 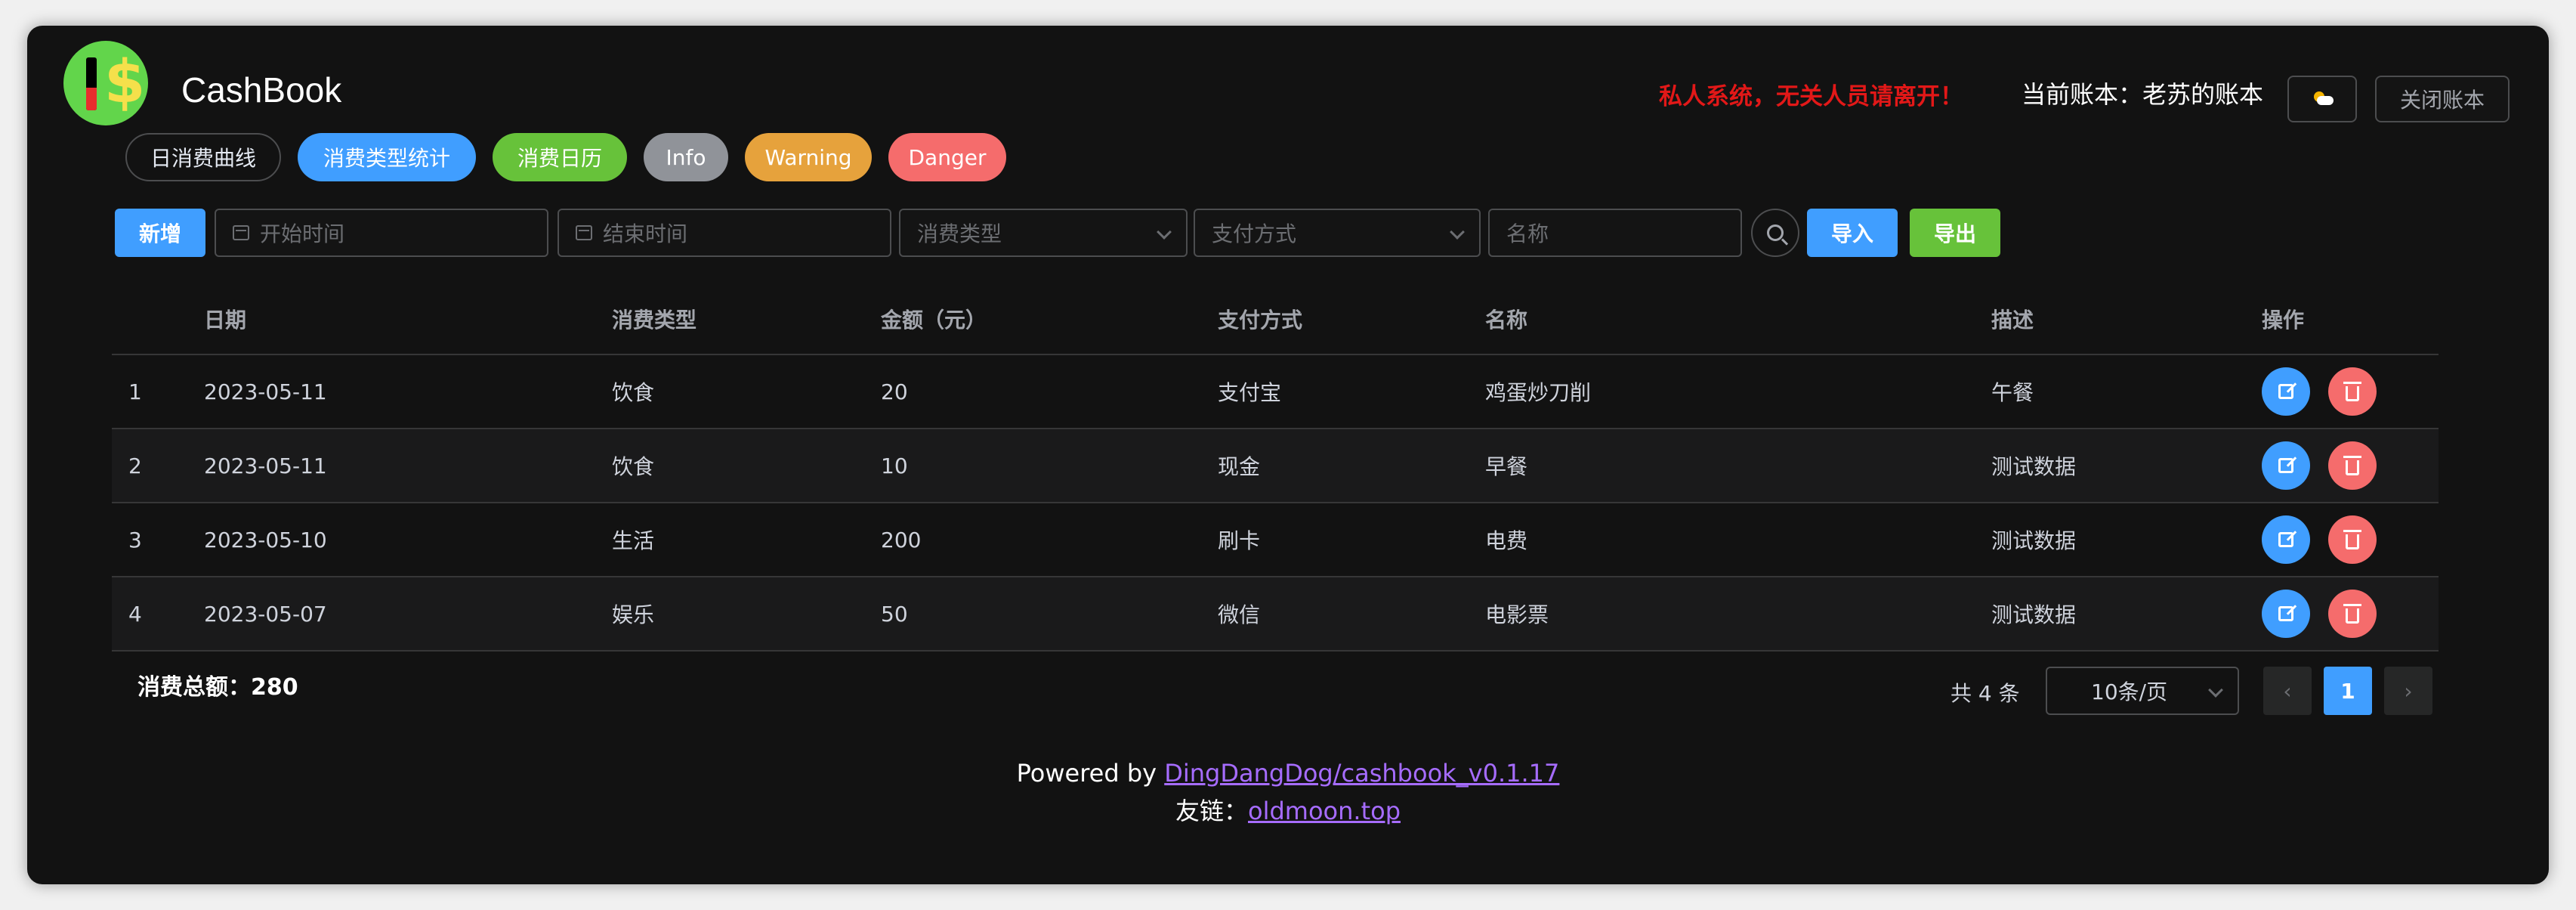 What do you see at coordinates (265, 539) in the screenshot?
I see `cell-date: 2023-05-10` at bounding box center [265, 539].